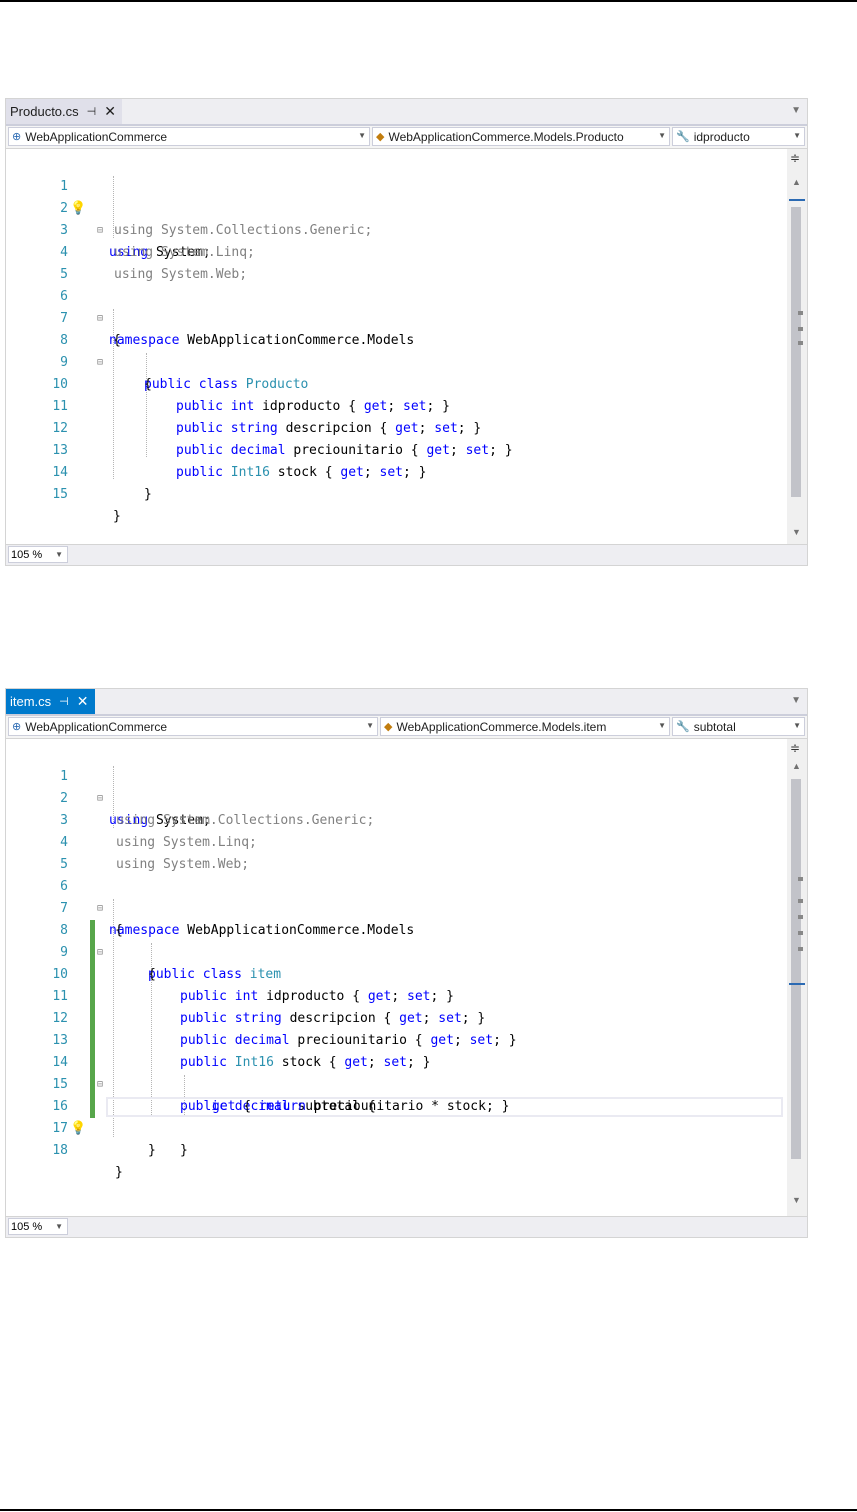  What do you see at coordinates (396, 262) in the screenshot?
I see `code-line: 5` at bounding box center [396, 262].